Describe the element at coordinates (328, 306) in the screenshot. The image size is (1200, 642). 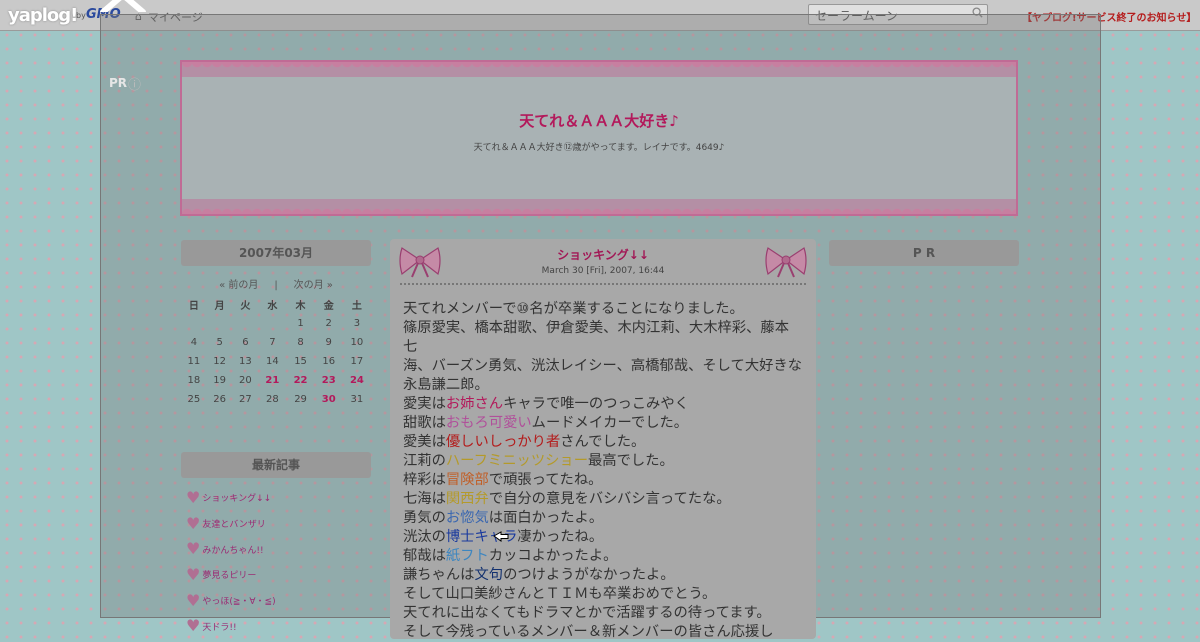
I see `weekday-label: 金` at that location.